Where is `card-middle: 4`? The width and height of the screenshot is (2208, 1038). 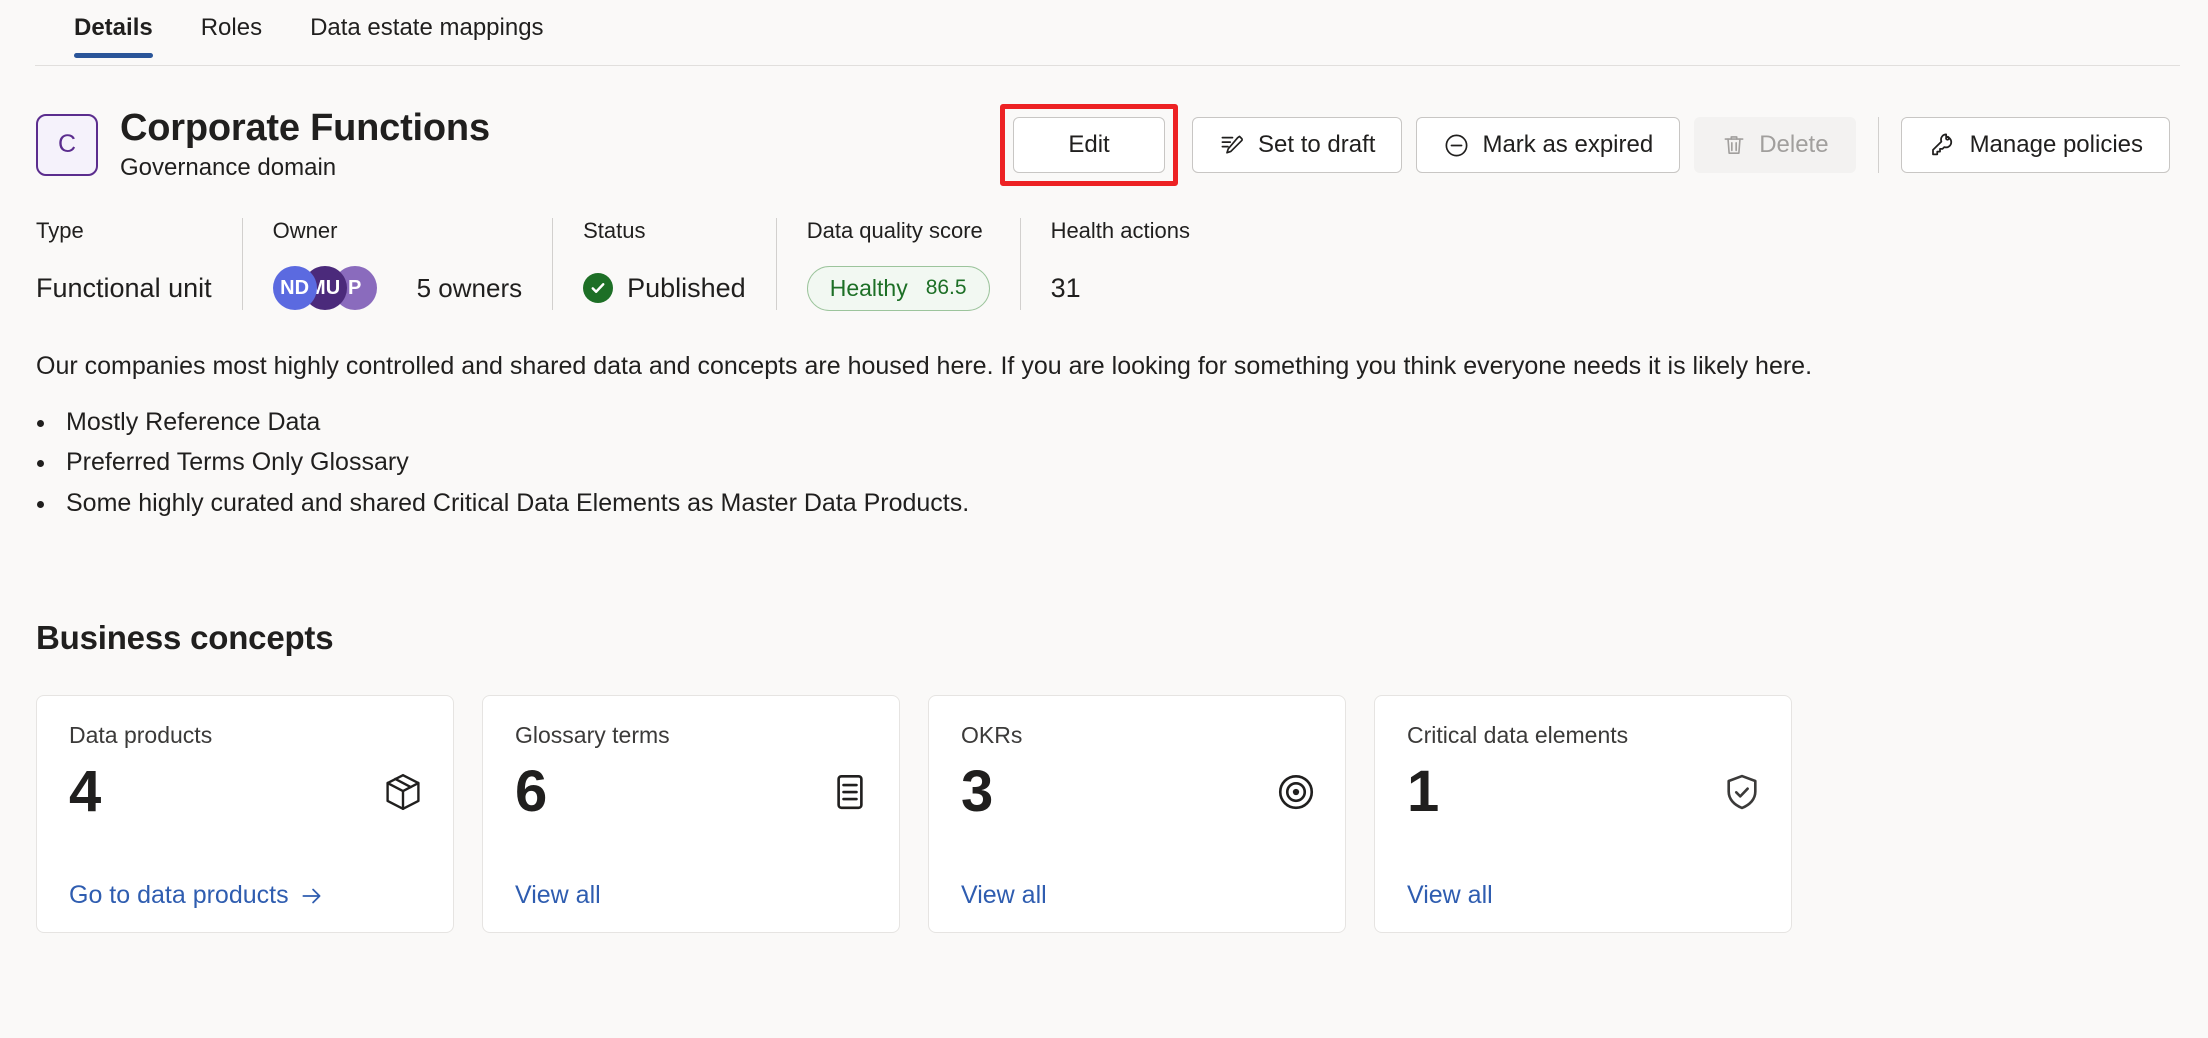
card-middle: 4 is located at coordinates (247, 792).